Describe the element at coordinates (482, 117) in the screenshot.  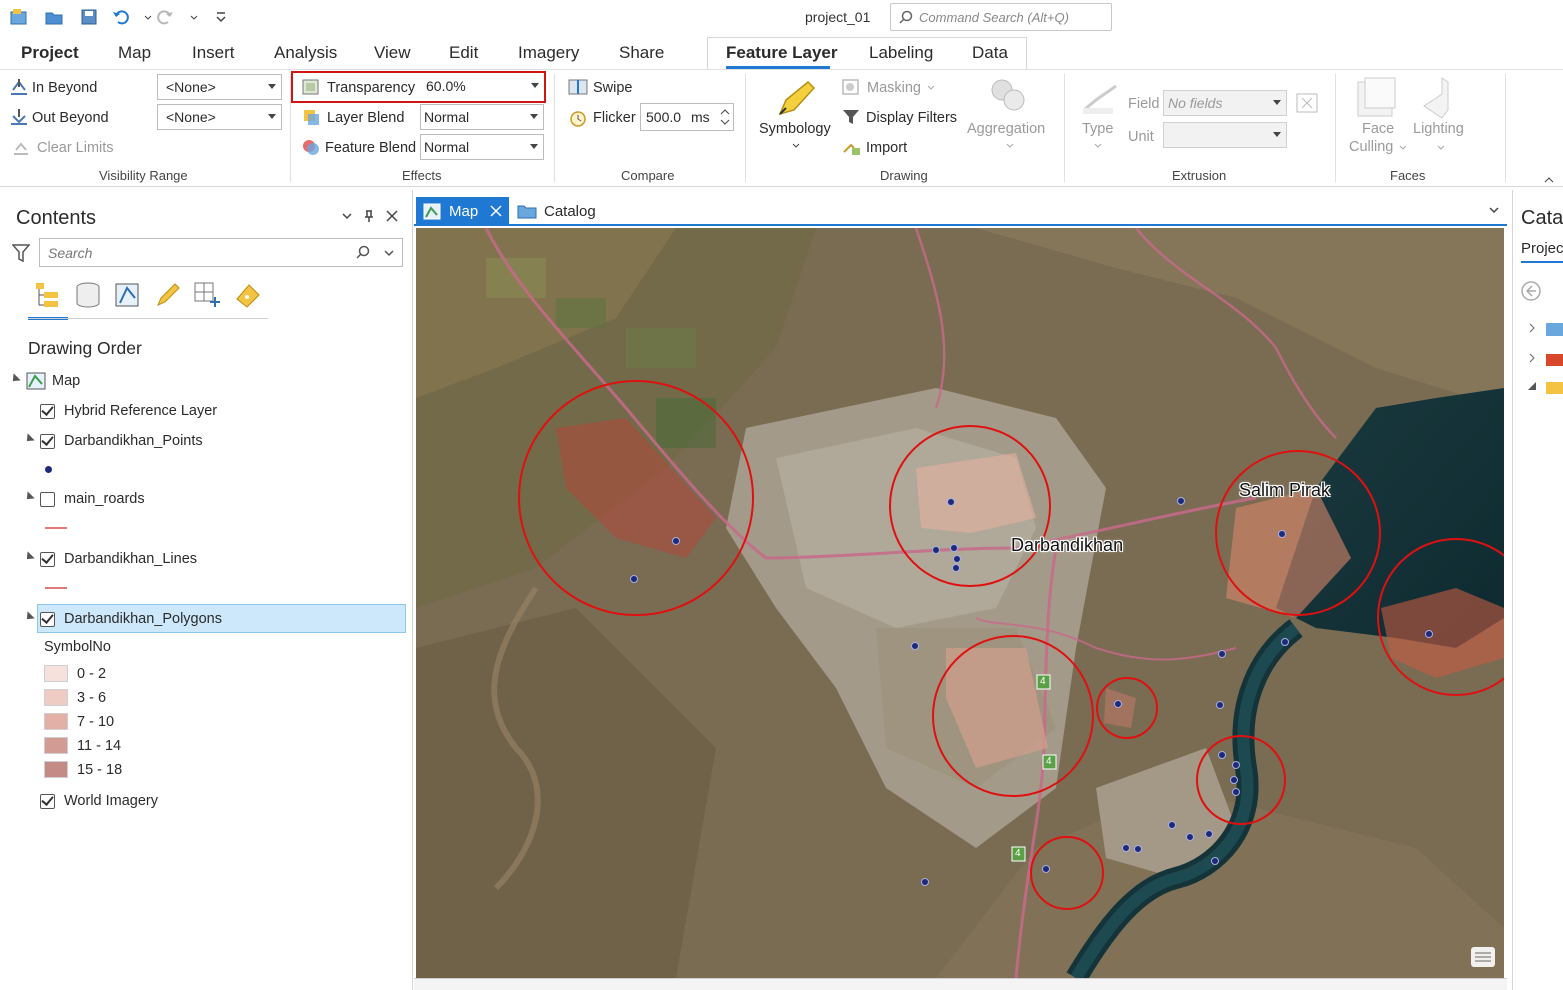
I see `layer-blend-select: Normal` at that location.